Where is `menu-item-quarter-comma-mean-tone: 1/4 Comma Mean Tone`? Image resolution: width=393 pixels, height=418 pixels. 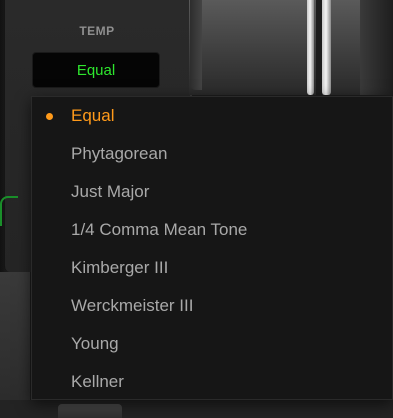
menu-item-quarter-comma-mean-tone: 1/4 Comma Mean Tone is located at coordinates (212, 230).